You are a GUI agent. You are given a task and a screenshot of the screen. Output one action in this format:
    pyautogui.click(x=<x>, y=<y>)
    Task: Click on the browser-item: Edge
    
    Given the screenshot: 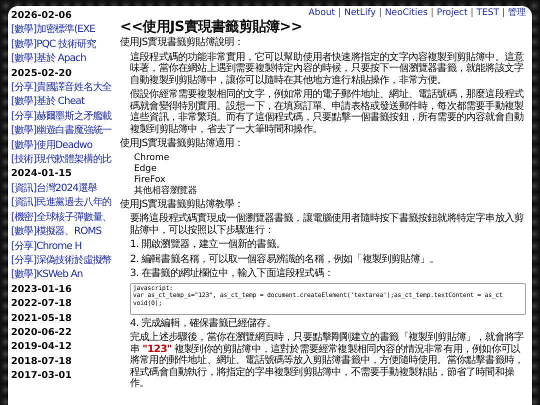 What is the action you would take?
    pyautogui.click(x=146, y=169)
    